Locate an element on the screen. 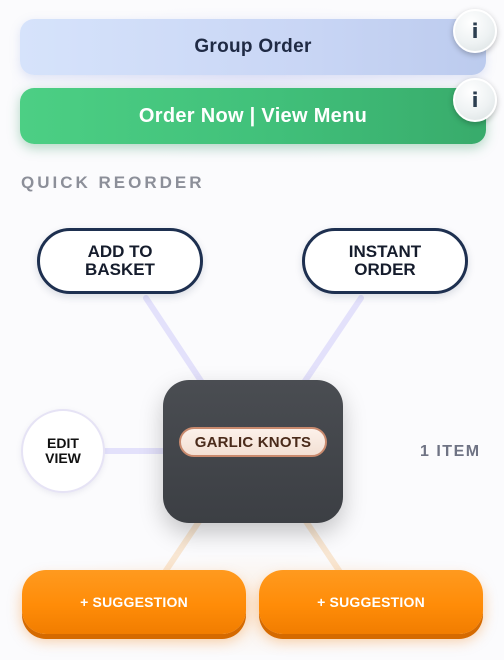 This screenshot has height=660, width=504. connector-add-to-basket is located at coordinates (174, 341).